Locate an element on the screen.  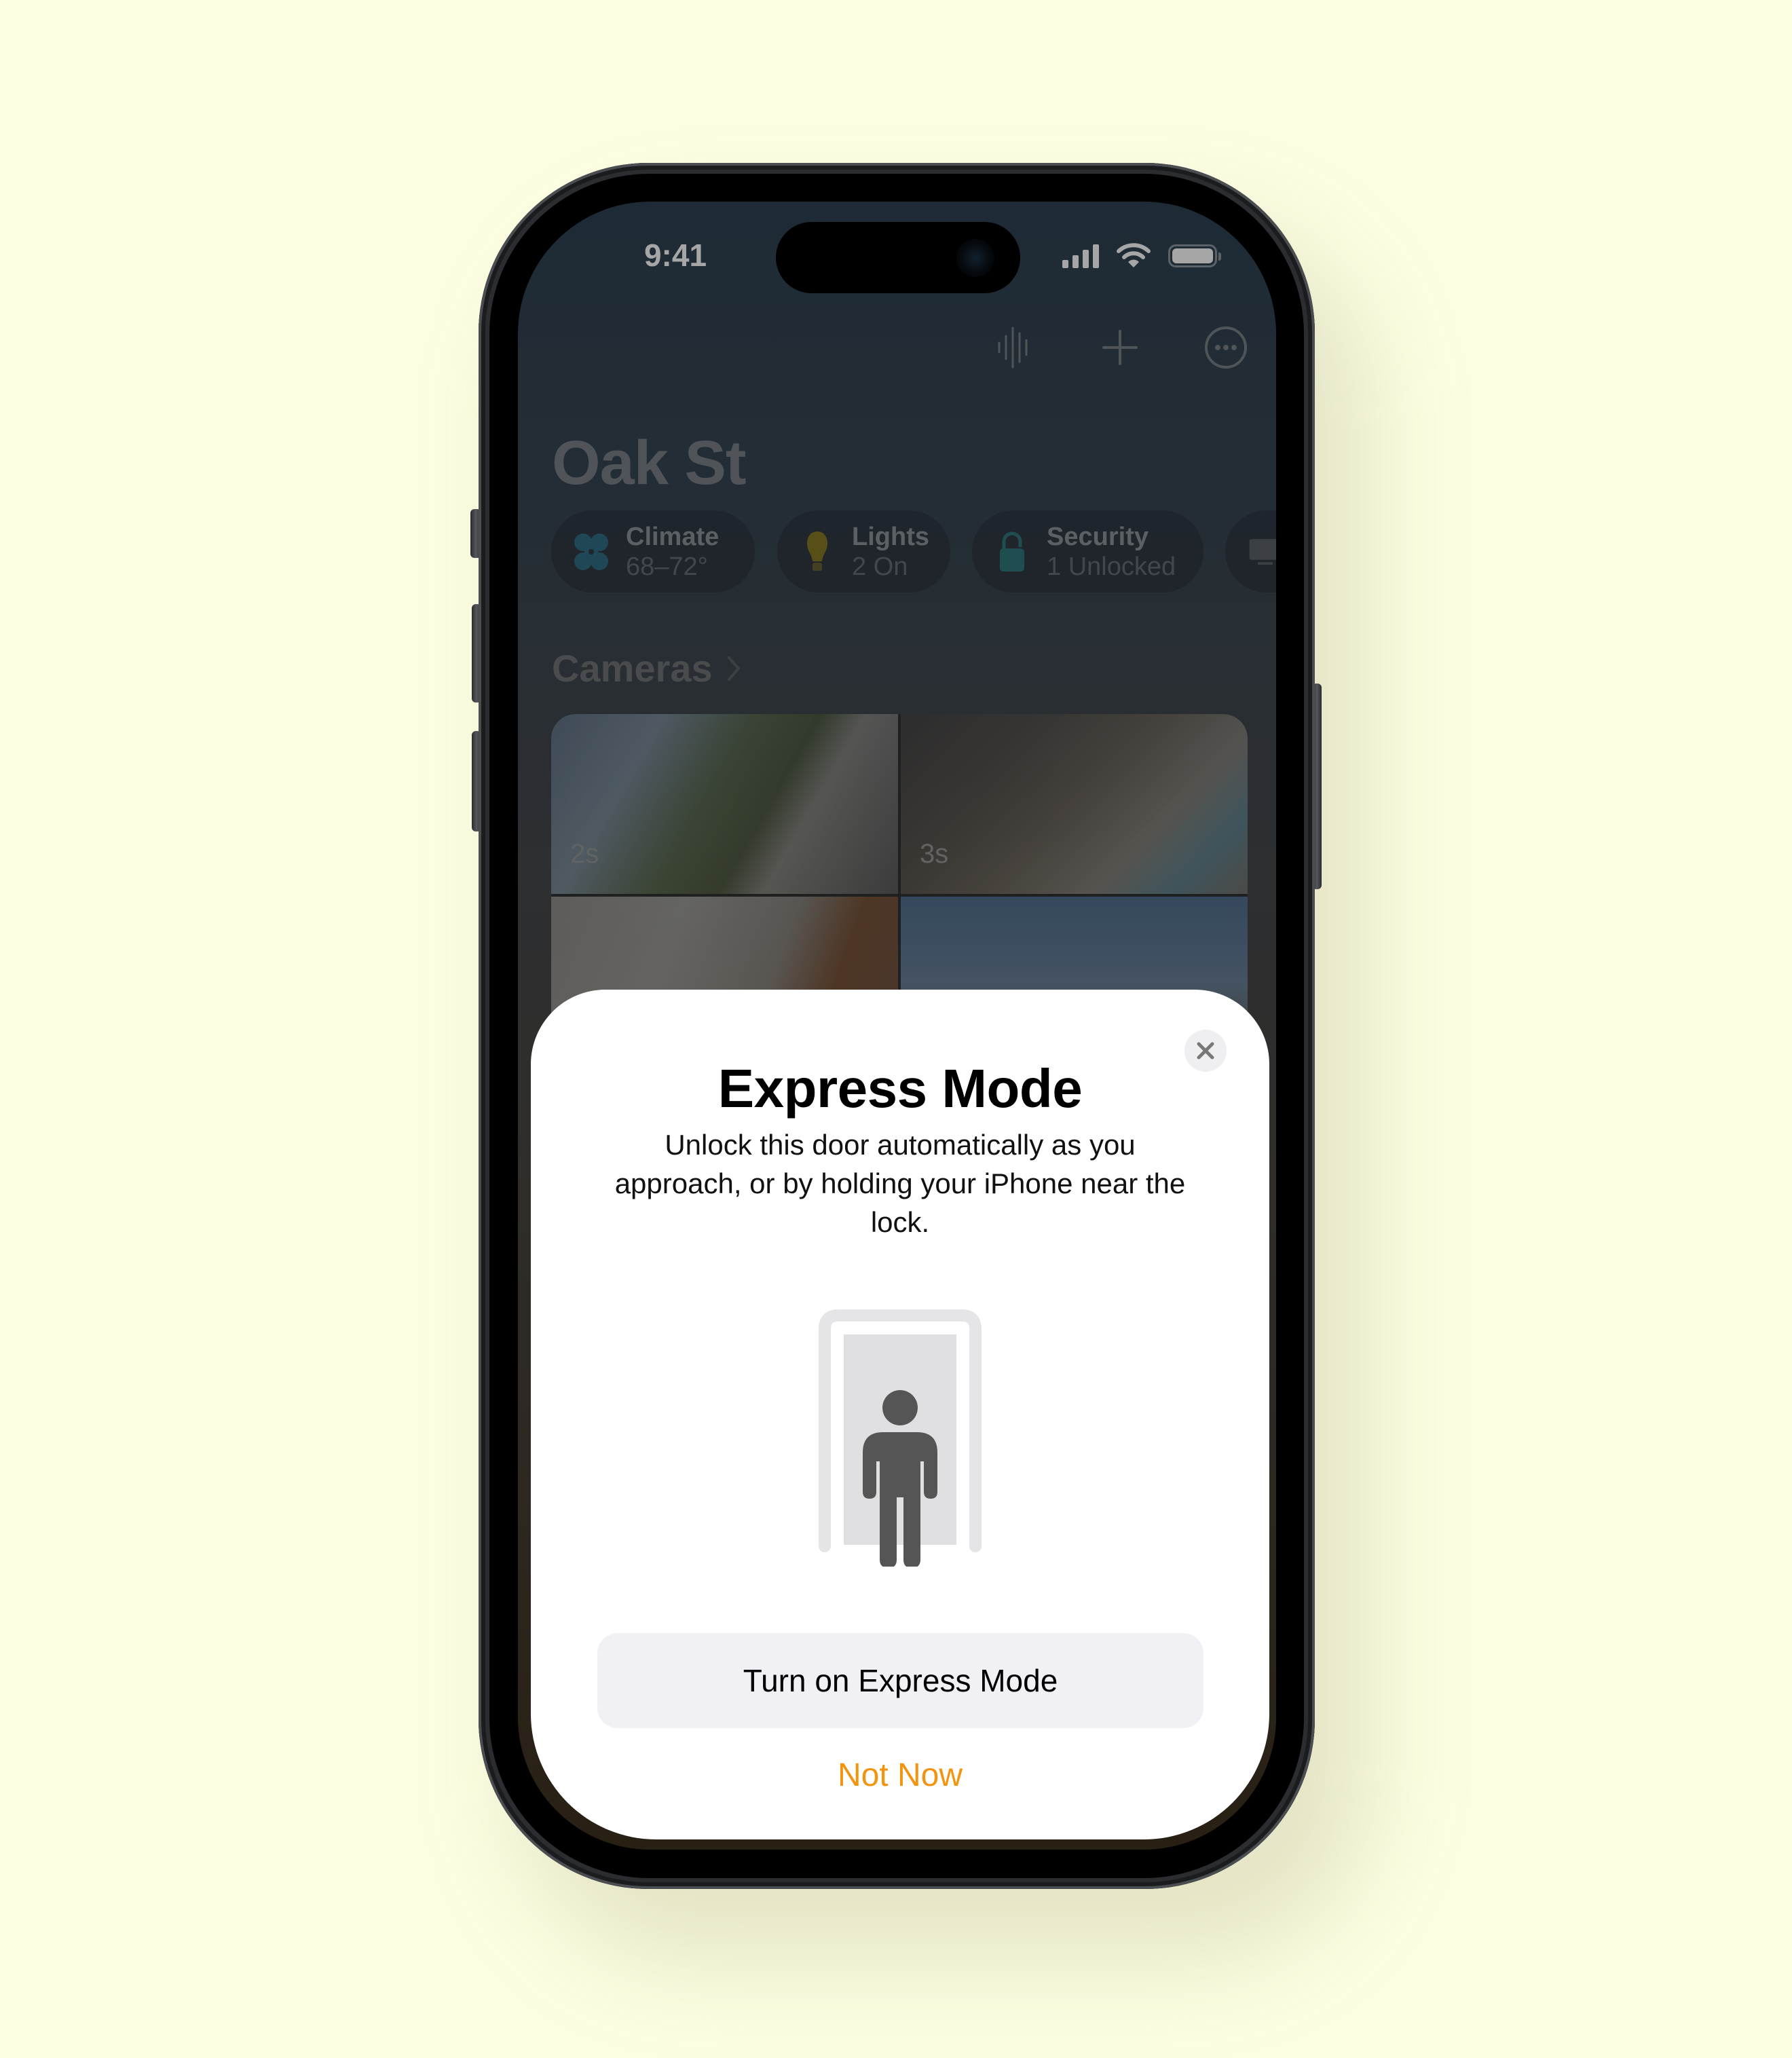
sheet-title: Express Mode is located at coordinates (900, 1088).